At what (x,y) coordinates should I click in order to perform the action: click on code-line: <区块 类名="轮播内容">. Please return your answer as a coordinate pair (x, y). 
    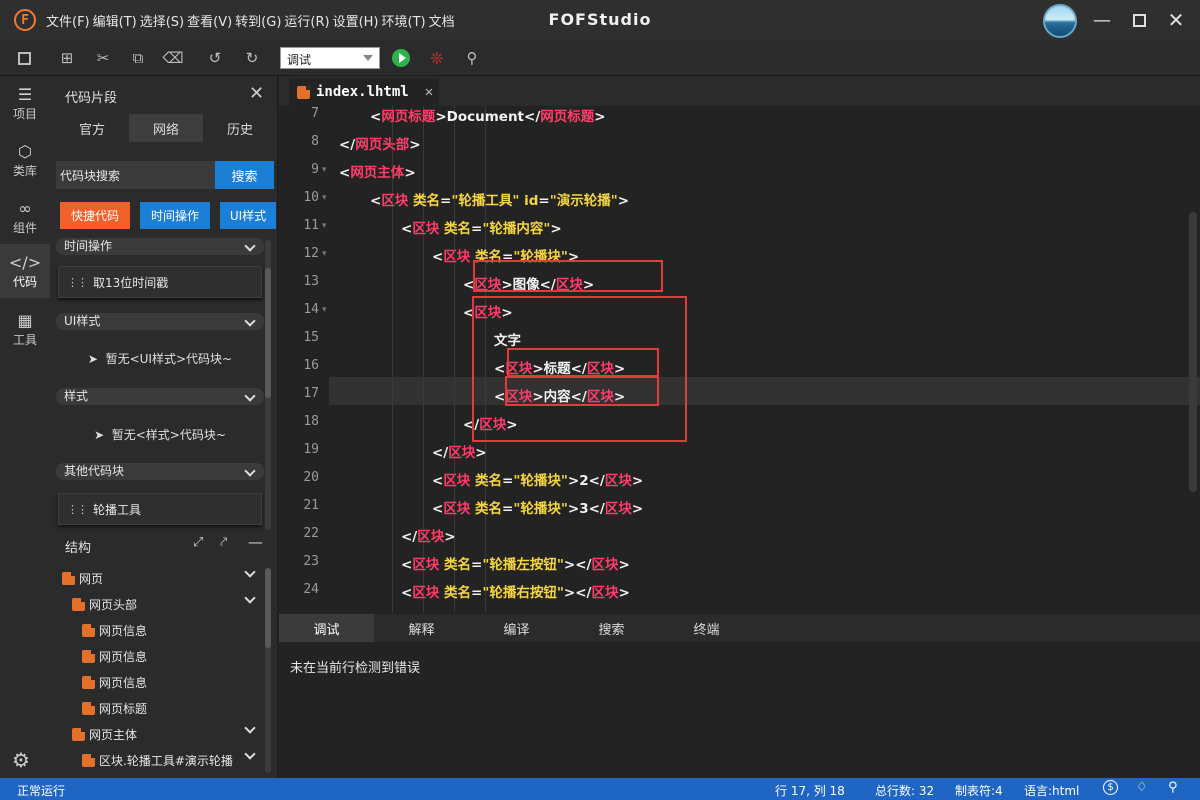
    Looking at the image, I should click on (481, 227).